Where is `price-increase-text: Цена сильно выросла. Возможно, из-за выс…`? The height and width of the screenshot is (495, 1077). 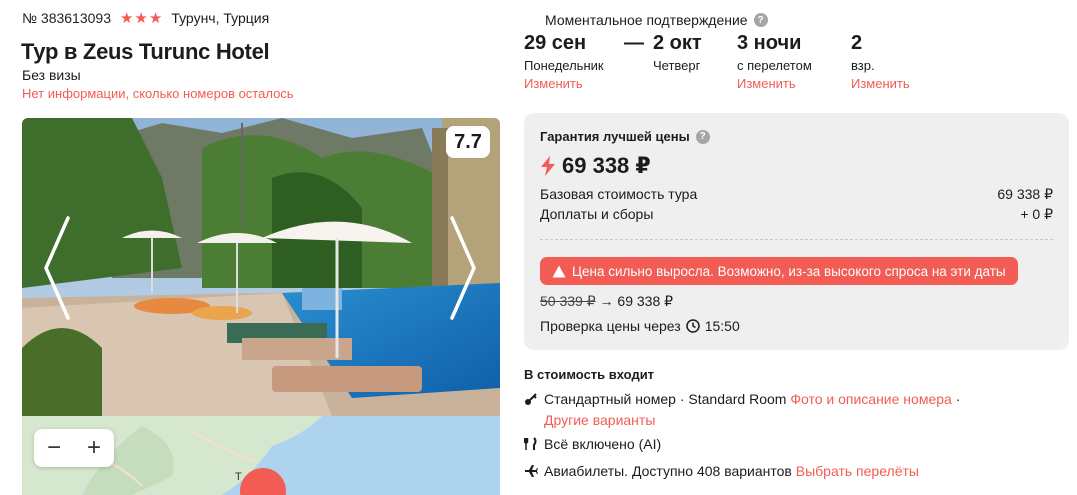 price-increase-text: Цена сильно выросла. Возможно, из-за выс… is located at coordinates (789, 271).